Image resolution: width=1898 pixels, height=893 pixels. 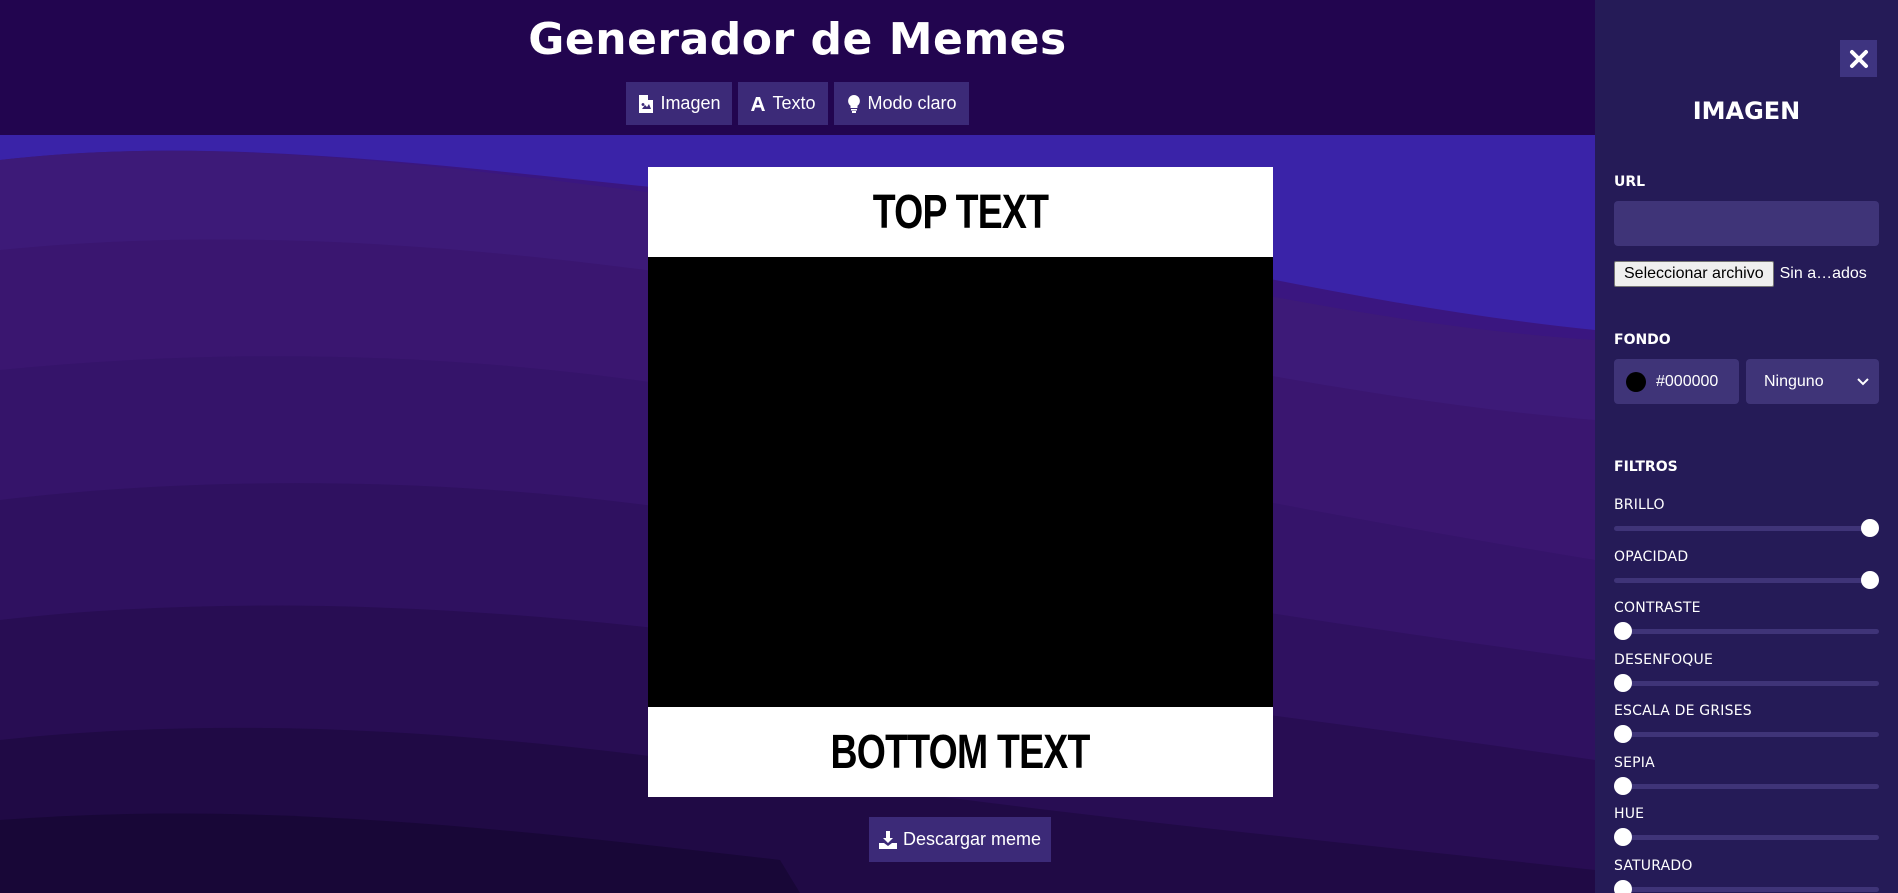 What do you see at coordinates (1630, 182) in the screenshot?
I see `url-label: URL` at bounding box center [1630, 182].